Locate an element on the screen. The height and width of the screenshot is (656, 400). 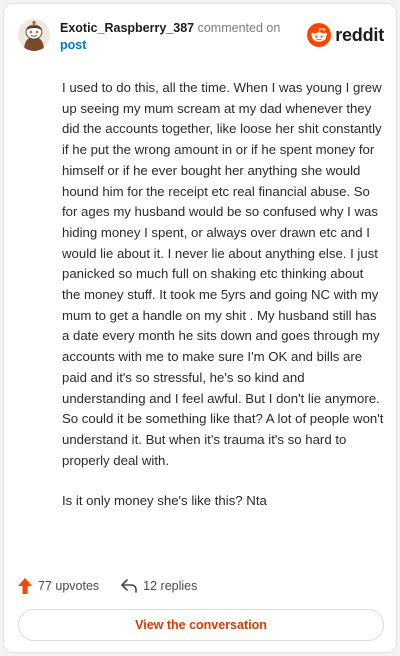
avatar is located at coordinates (34, 35).